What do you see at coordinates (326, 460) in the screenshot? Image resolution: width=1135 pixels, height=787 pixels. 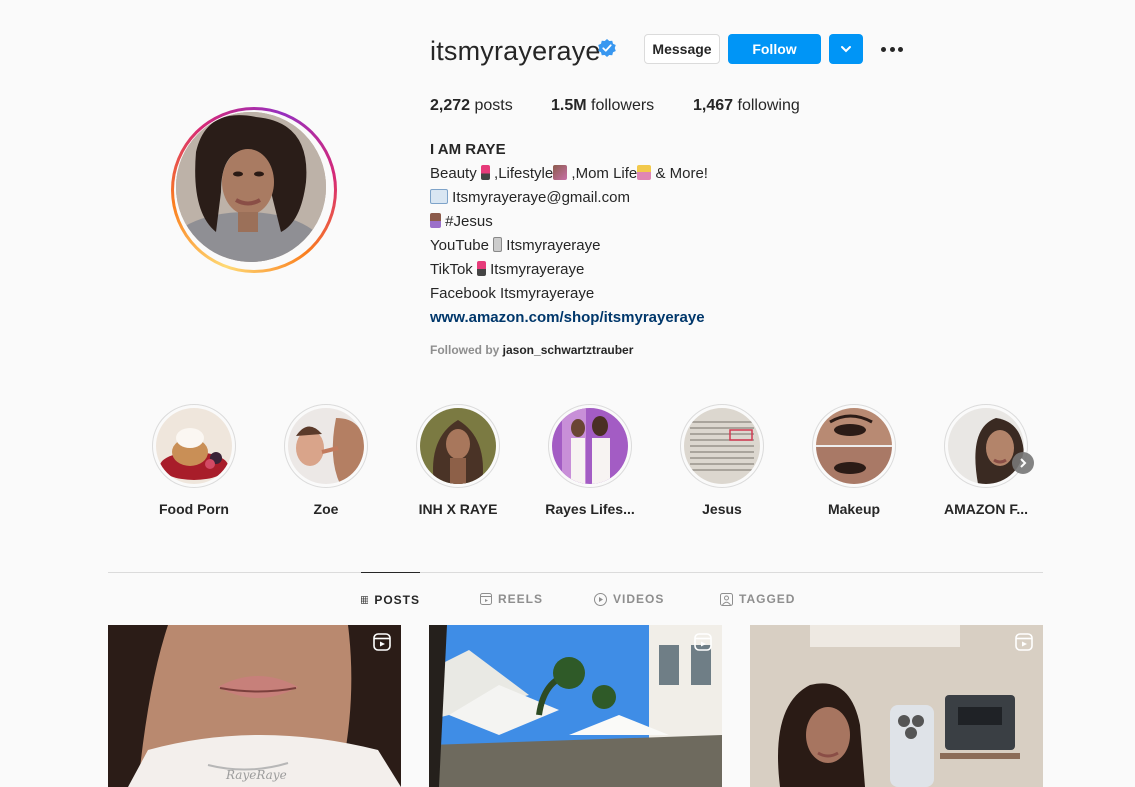 I see `highlight-zoe: Zoe` at bounding box center [326, 460].